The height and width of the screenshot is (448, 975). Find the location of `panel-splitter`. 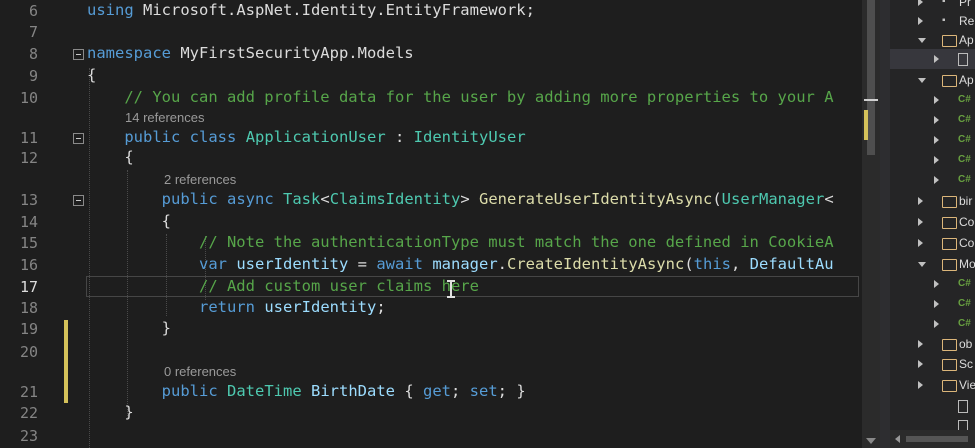

panel-splitter is located at coordinates (885, 224).